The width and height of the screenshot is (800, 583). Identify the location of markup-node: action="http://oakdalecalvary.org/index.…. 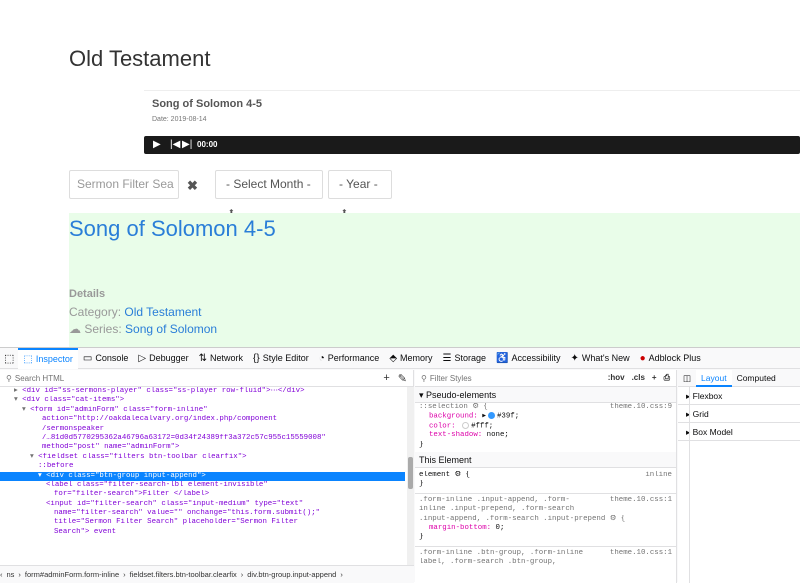
(202, 419).